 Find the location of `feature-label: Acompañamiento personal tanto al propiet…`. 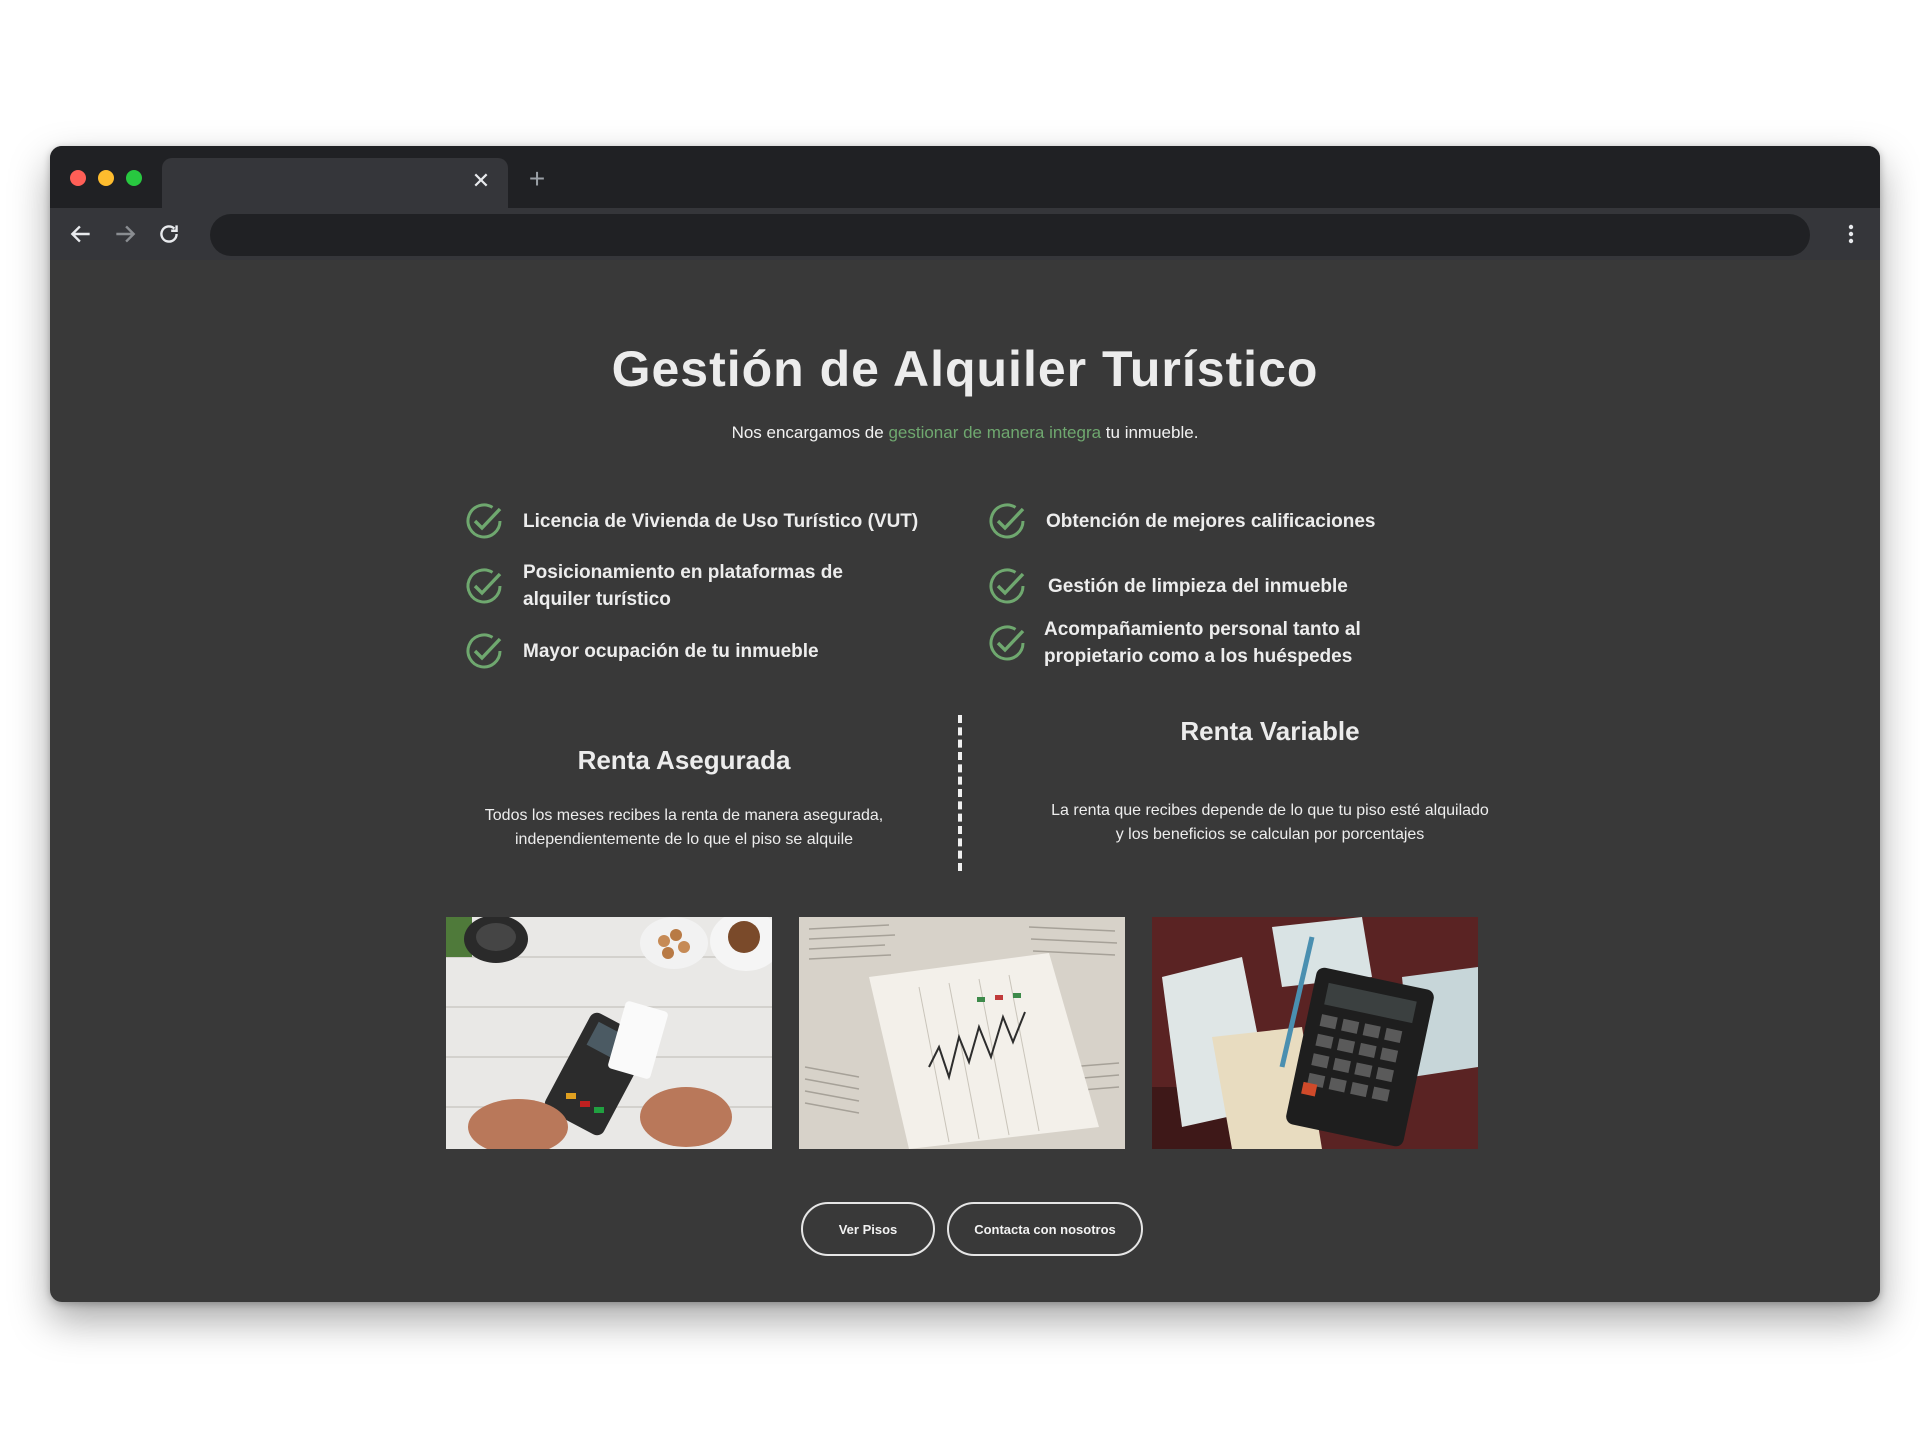

feature-label: Acompañamiento personal tanto al propiet… is located at coordinates (1202, 643).